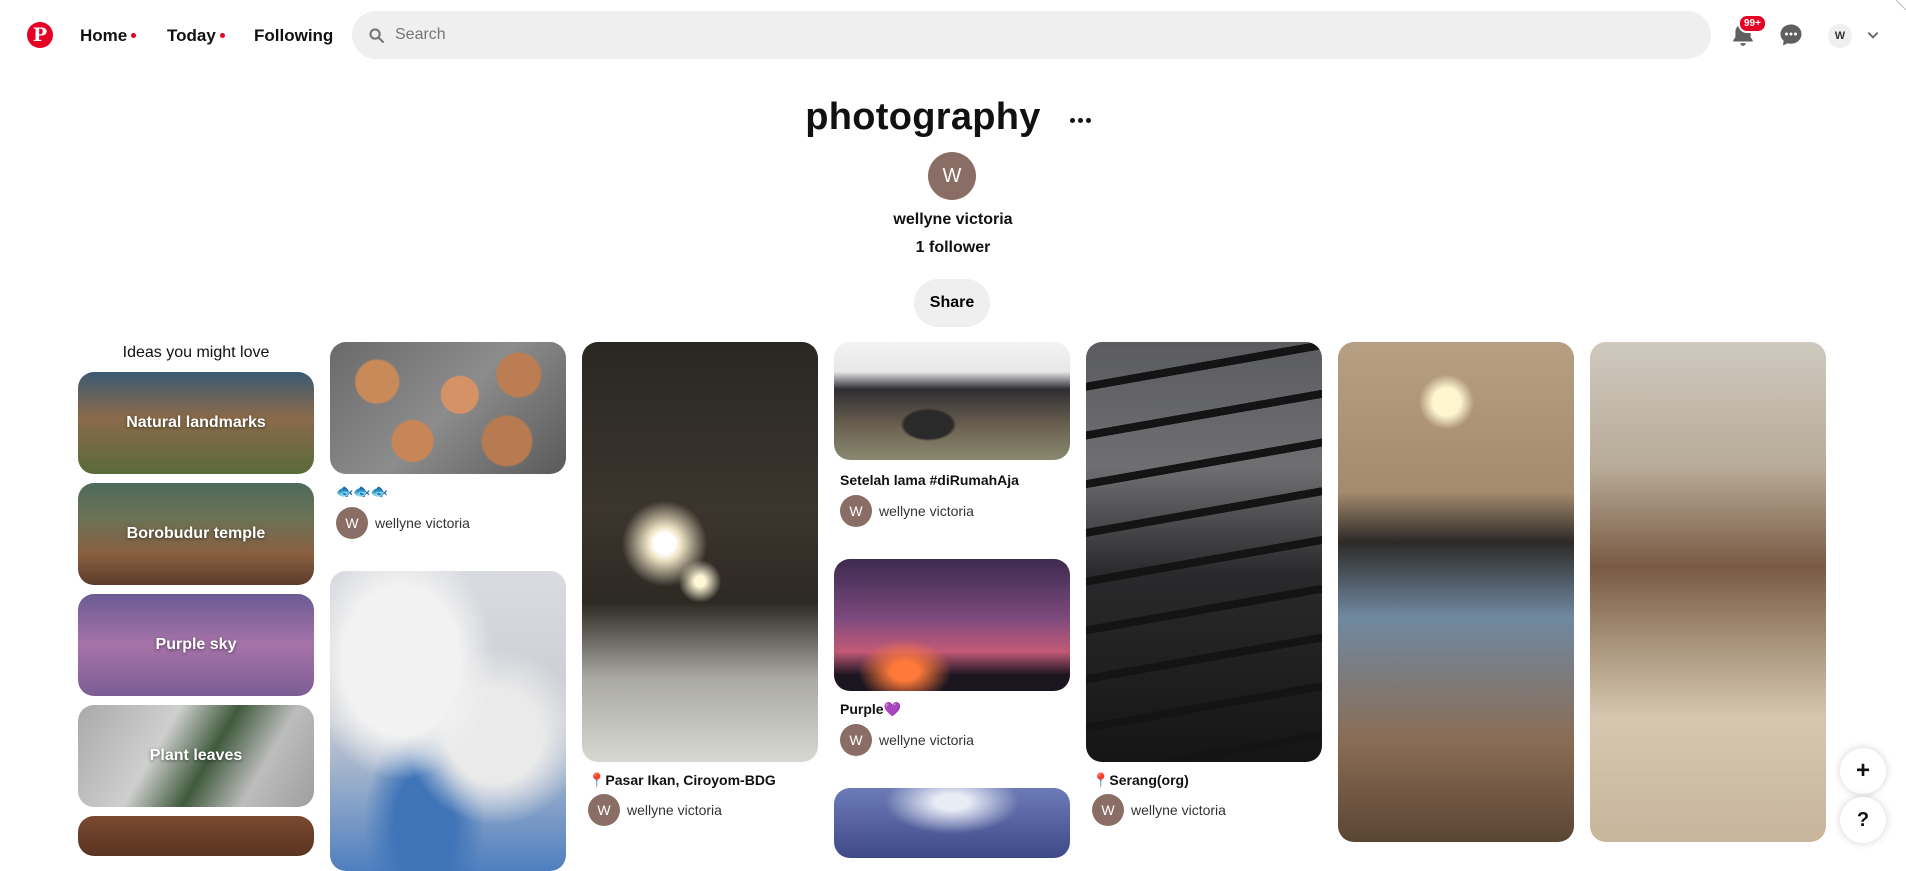 Image resolution: width=1906 pixels, height=871 pixels. What do you see at coordinates (870, 709) in the screenshot?
I see `pin-title: Purple💜` at bounding box center [870, 709].